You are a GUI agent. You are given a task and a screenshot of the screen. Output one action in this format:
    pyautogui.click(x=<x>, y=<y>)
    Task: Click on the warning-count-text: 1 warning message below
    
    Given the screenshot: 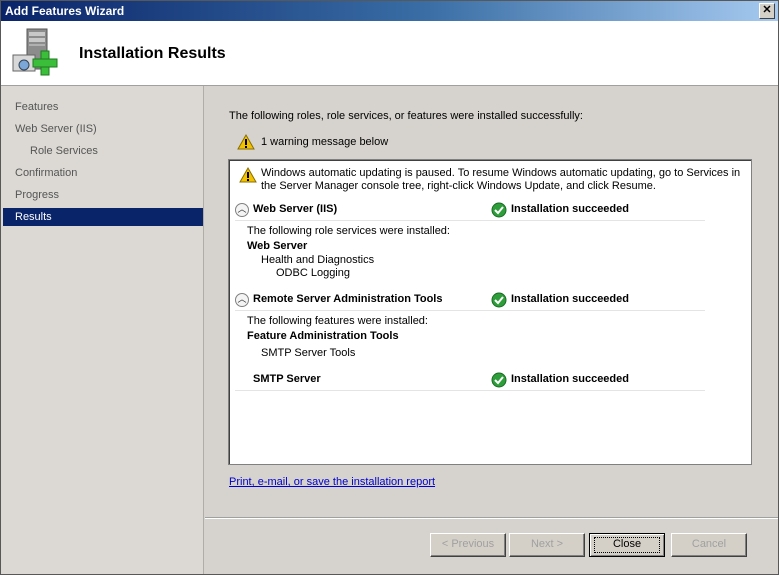 What is the action you would take?
    pyautogui.click(x=325, y=142)
    